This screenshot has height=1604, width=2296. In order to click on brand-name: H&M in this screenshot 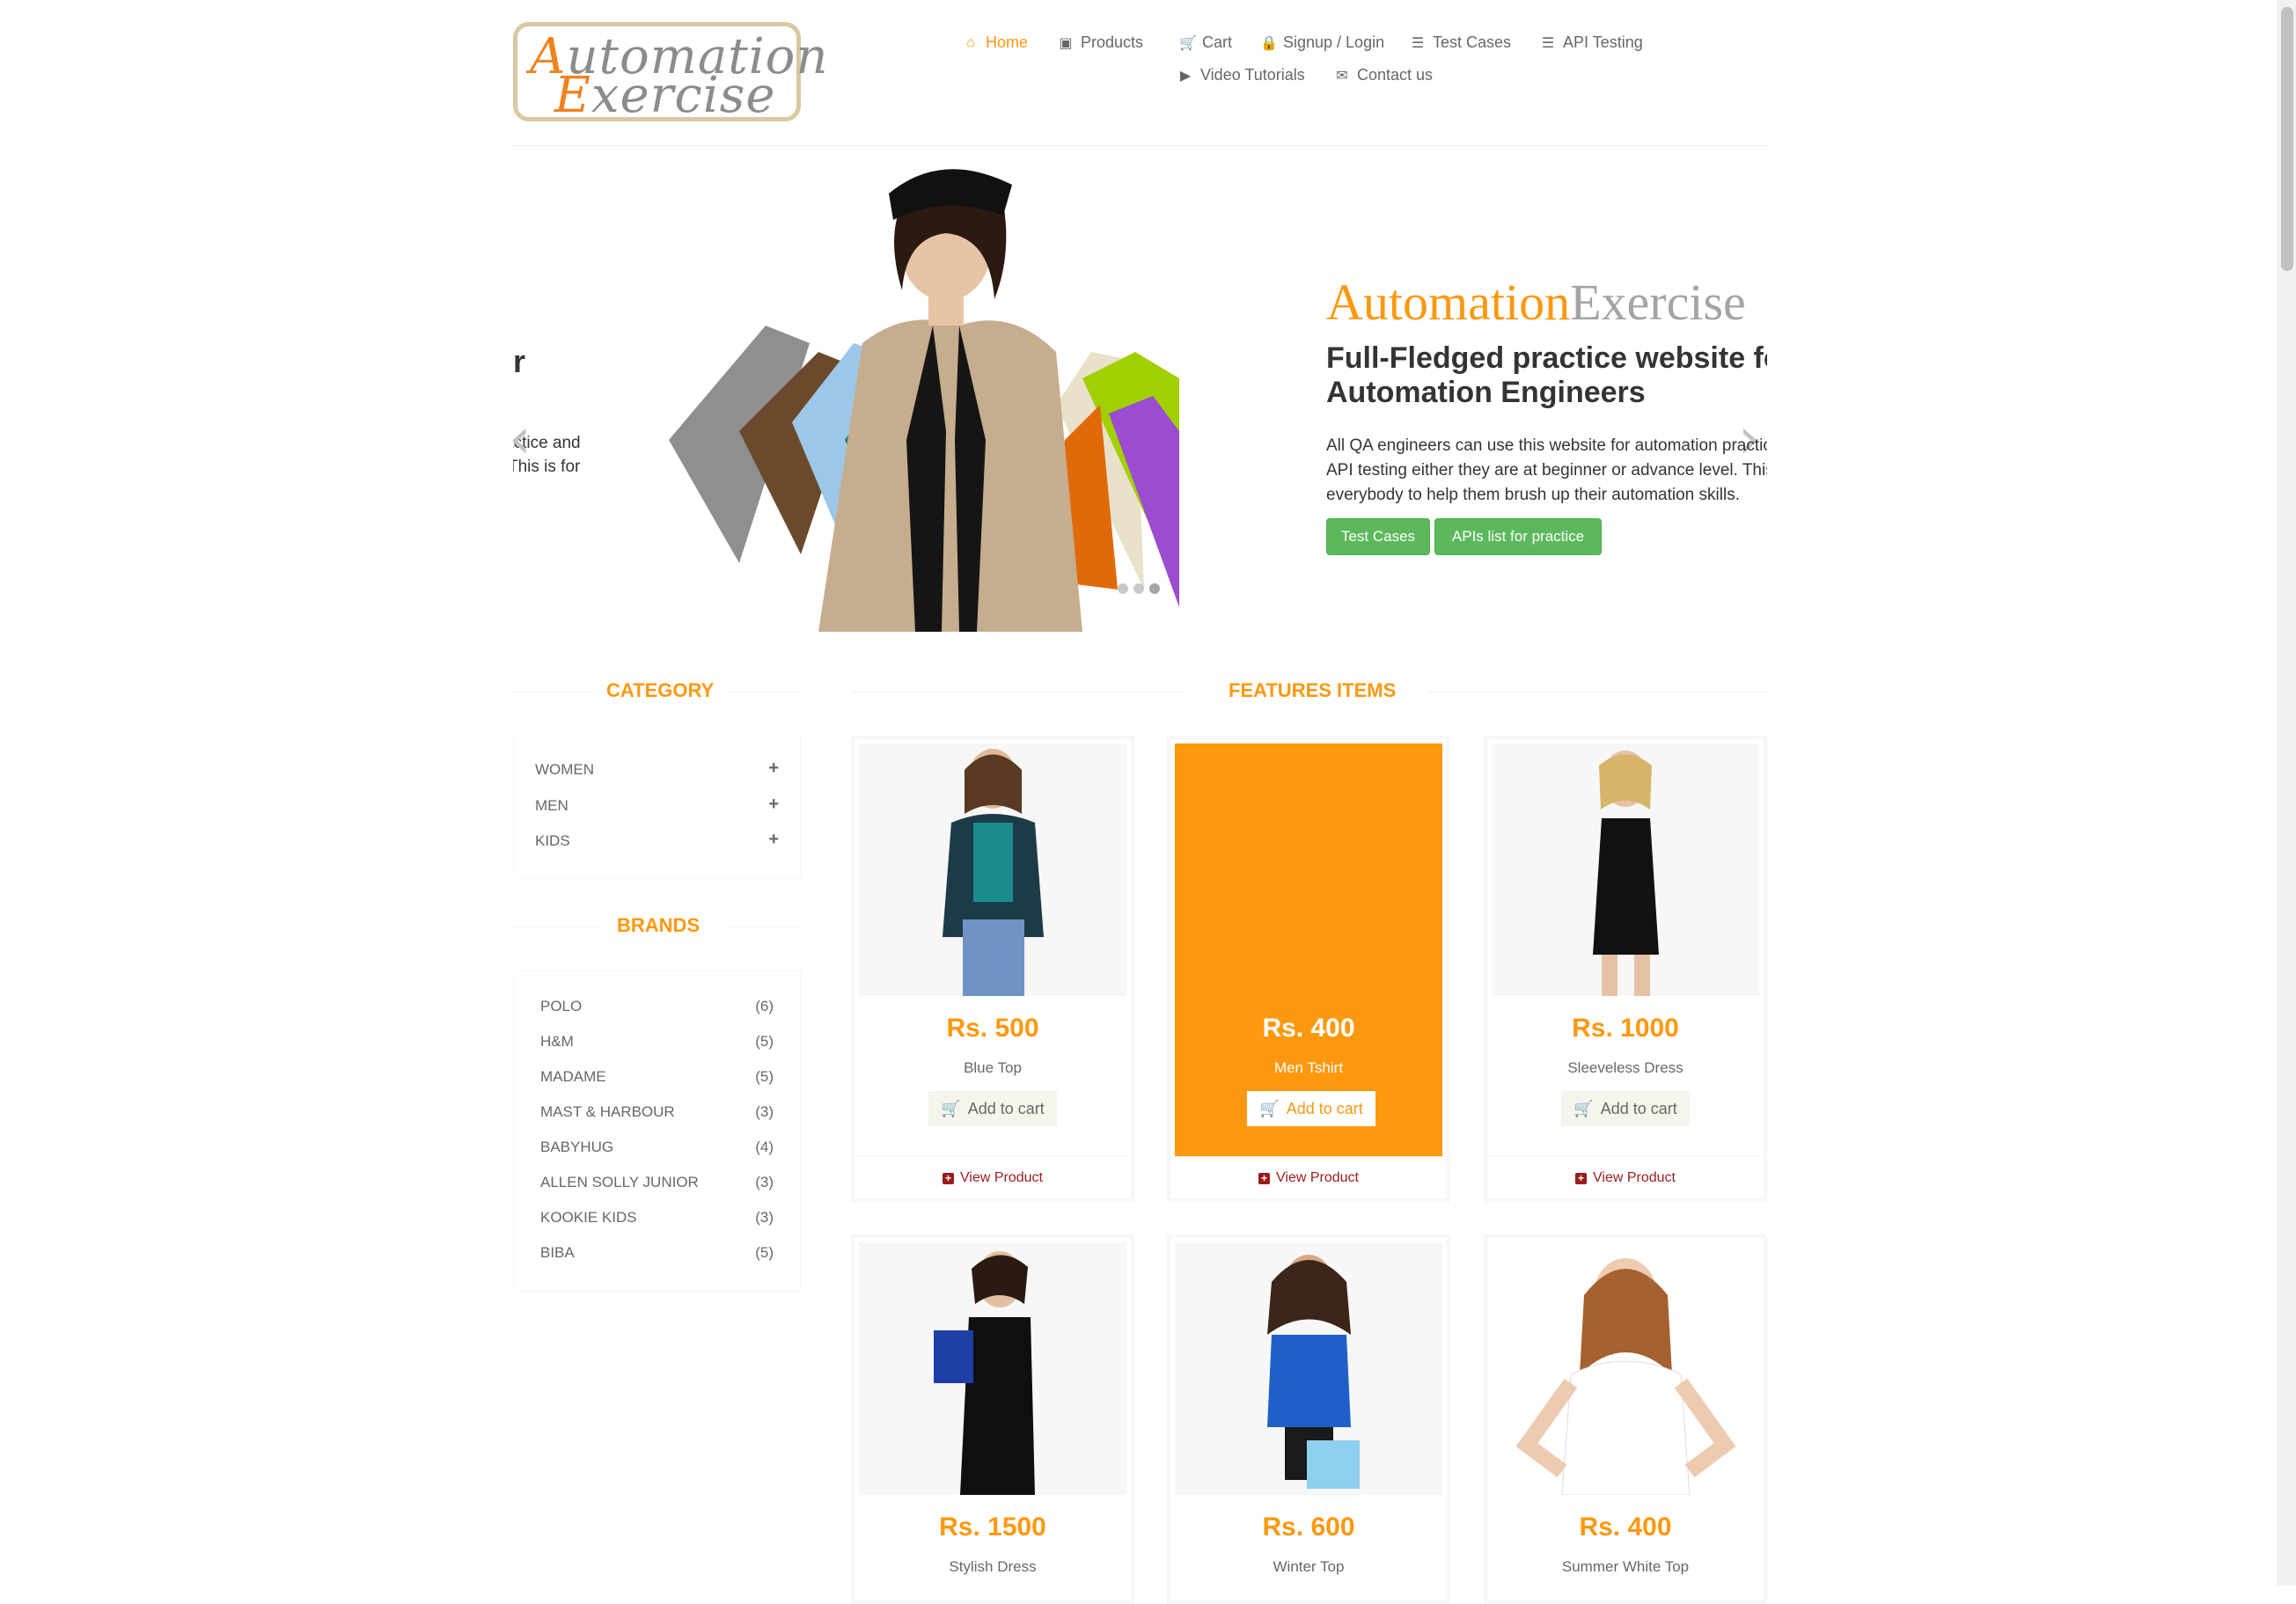, I will do `click(557, 1041)`.